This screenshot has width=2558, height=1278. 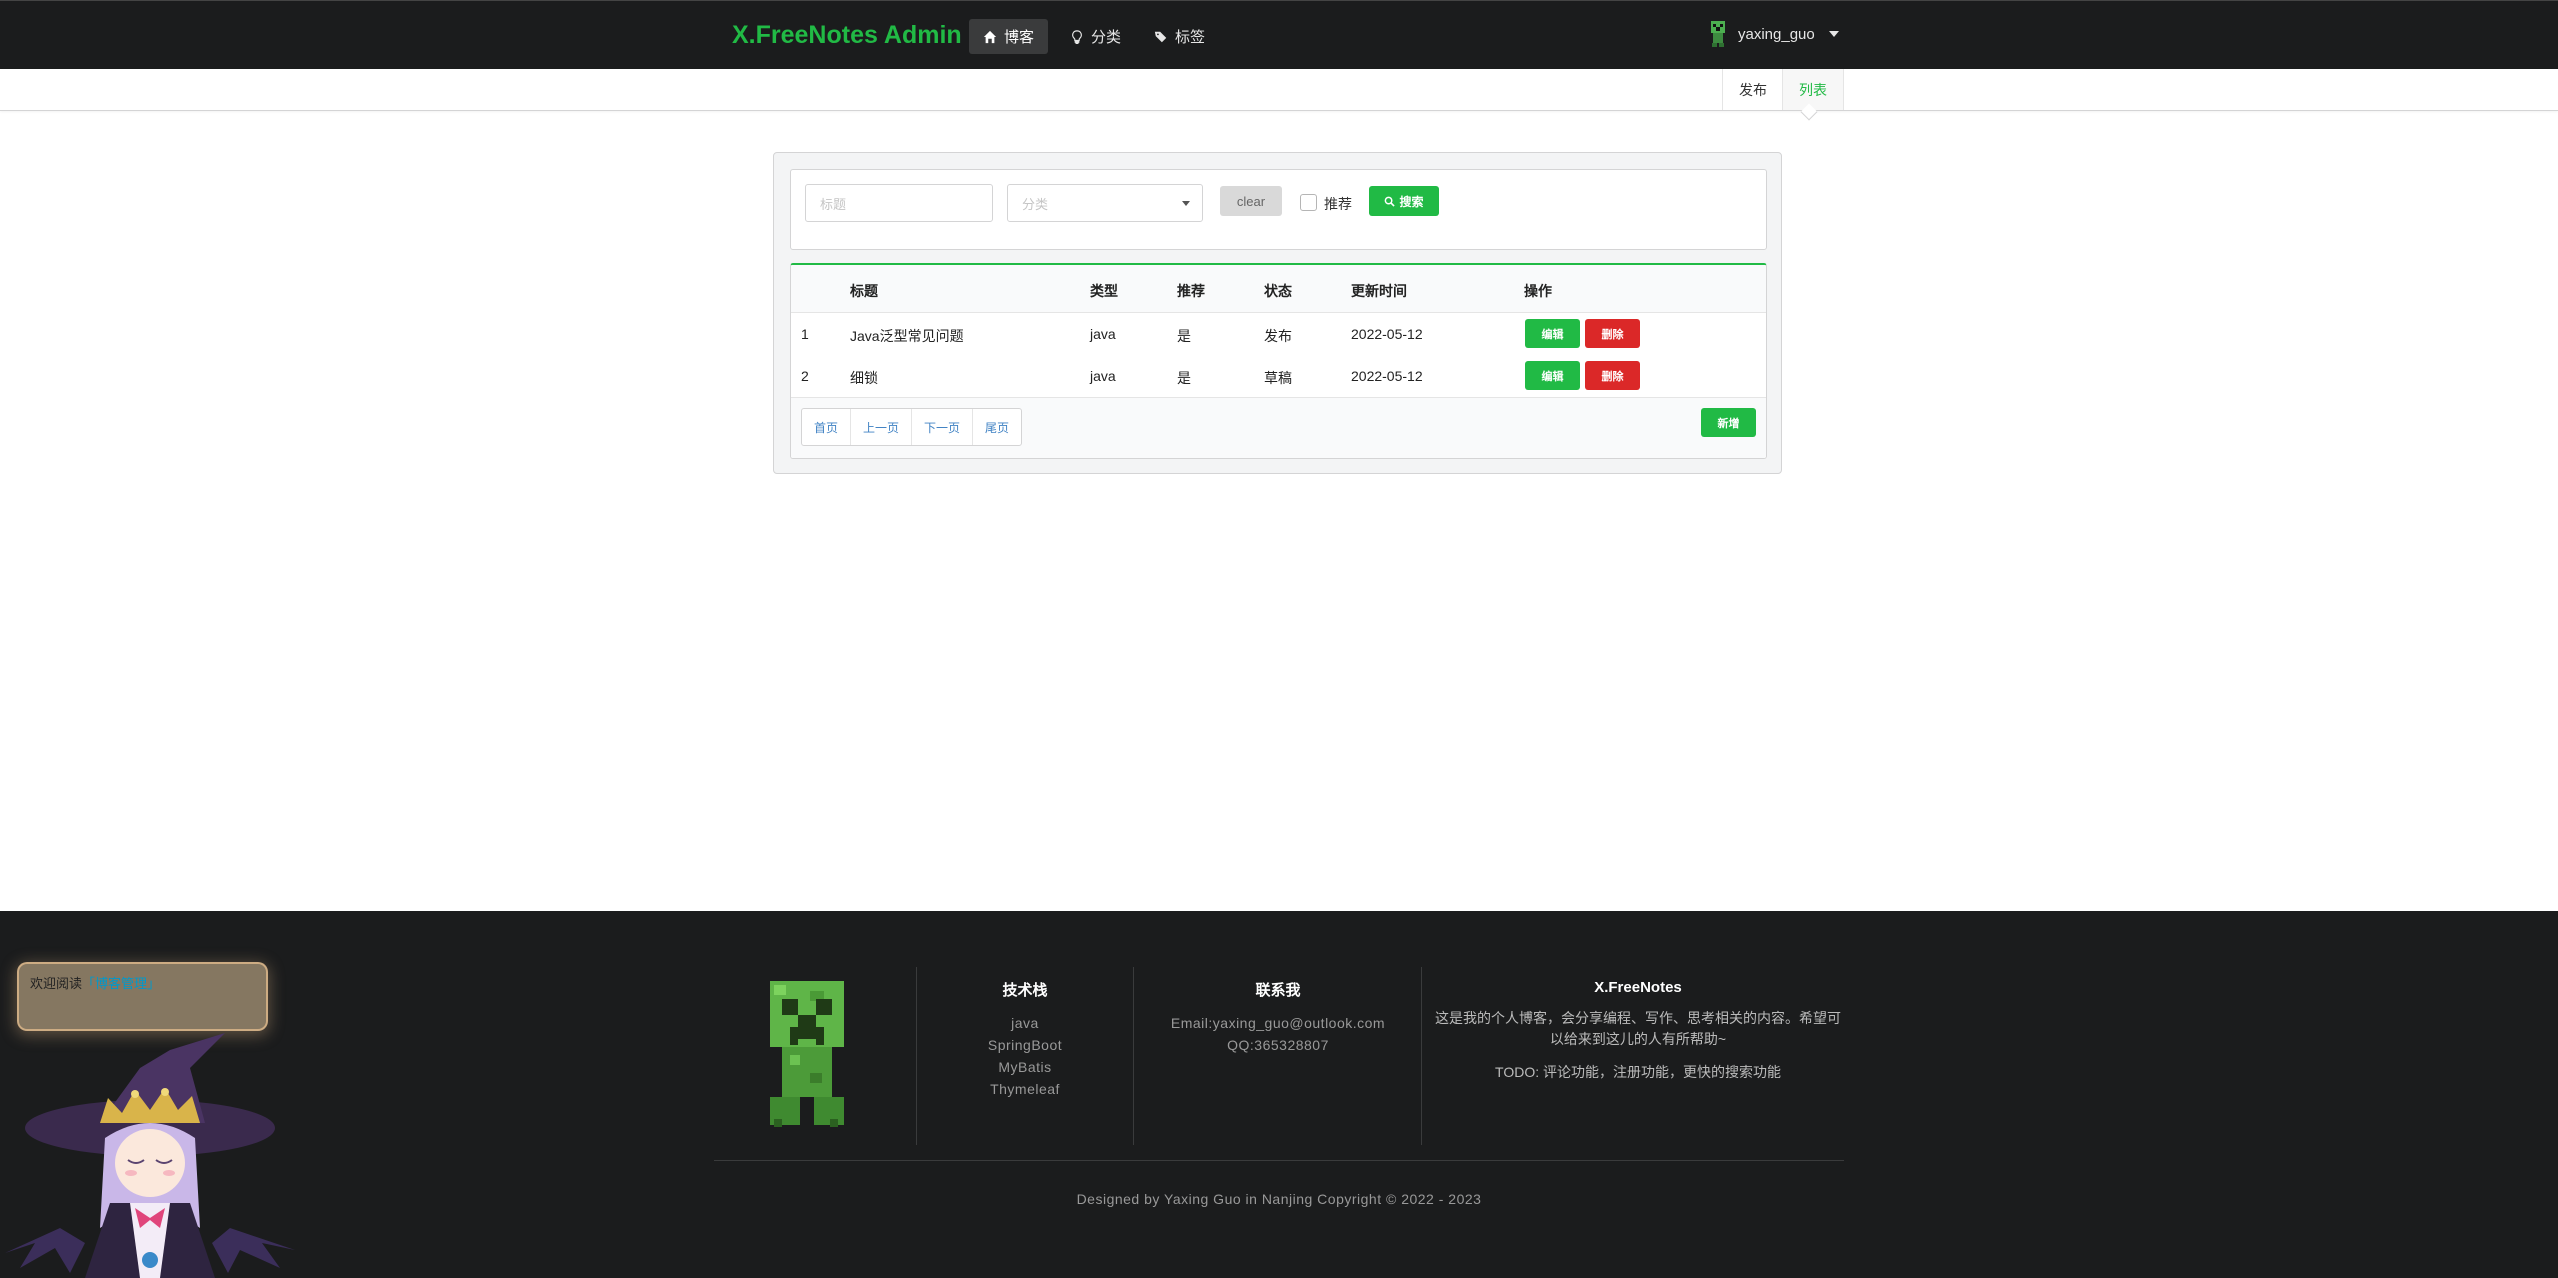 What do you see at coordinates (1752, 89) in the screenshot?
I see `submenu-publish: 发布` at bounding box center [1752, 89].